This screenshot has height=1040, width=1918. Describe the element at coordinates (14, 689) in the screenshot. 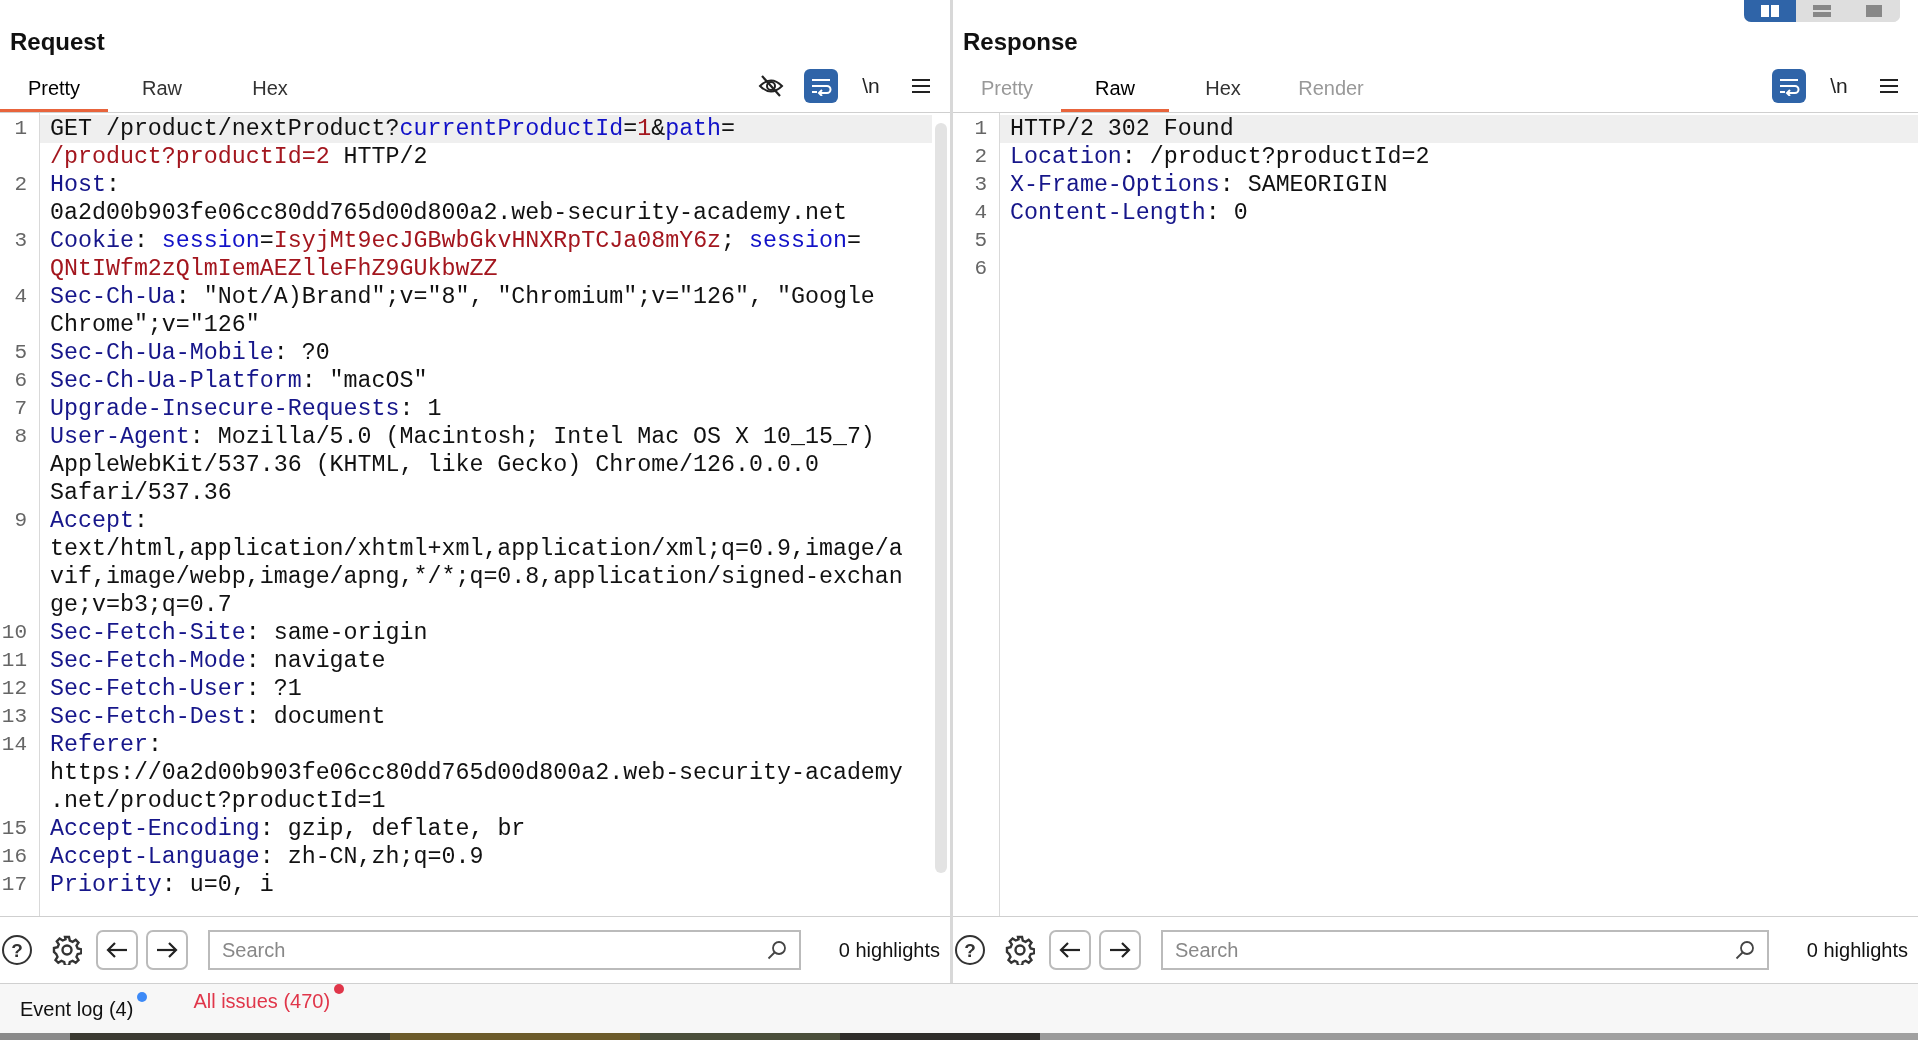

I see `line-number: 12` at that location.